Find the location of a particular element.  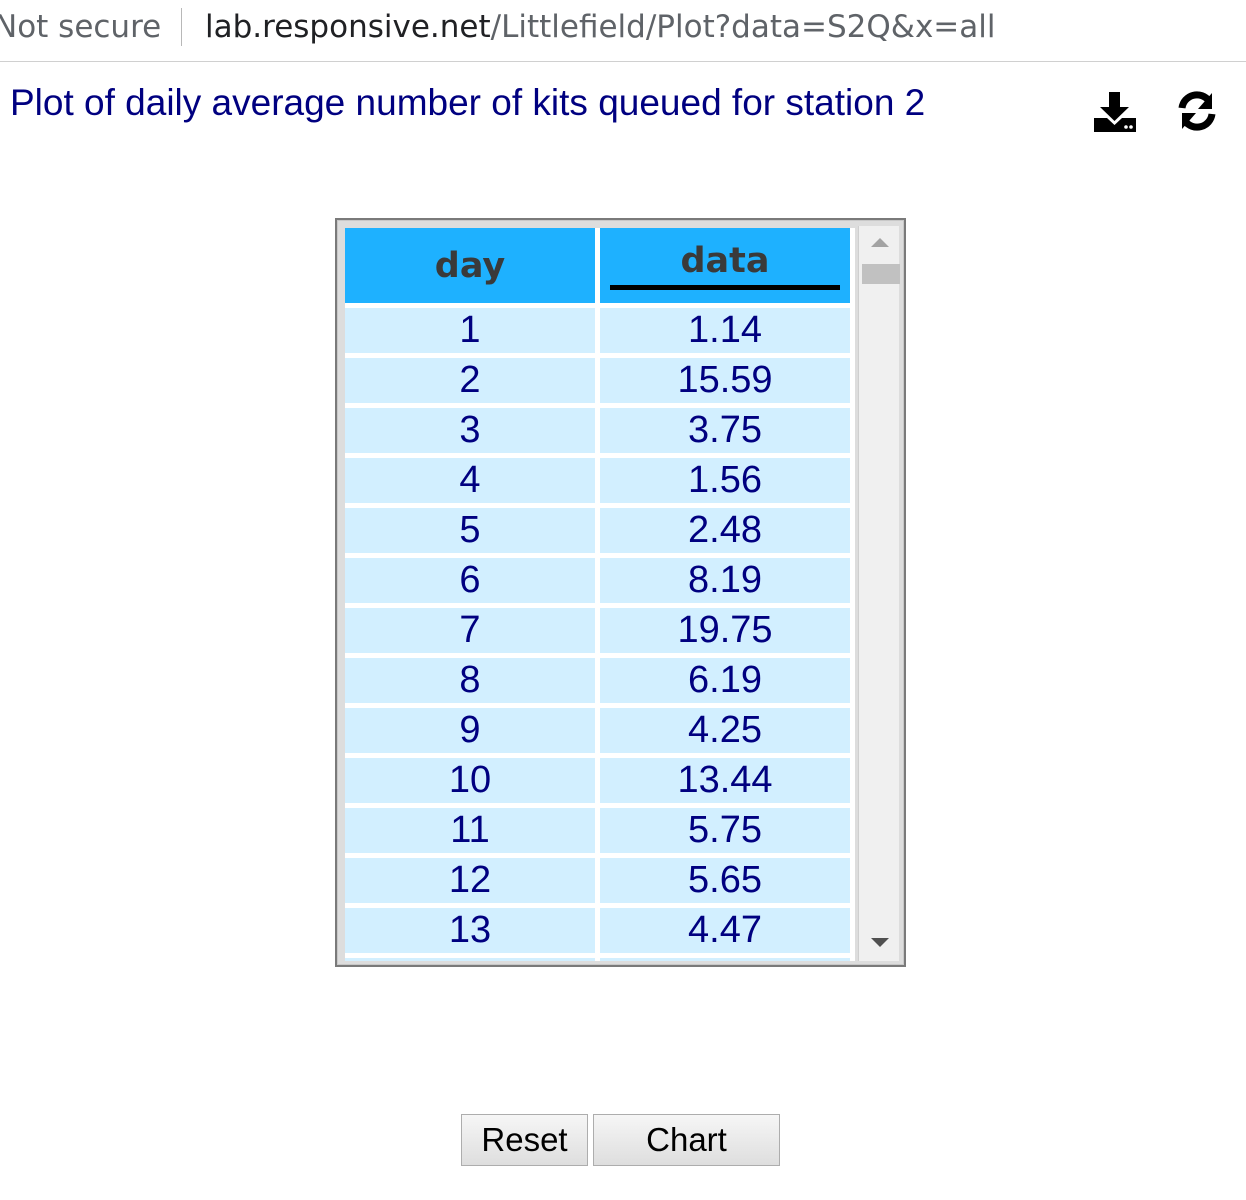

day-cell: 3 is located at coordinates (470, 430).